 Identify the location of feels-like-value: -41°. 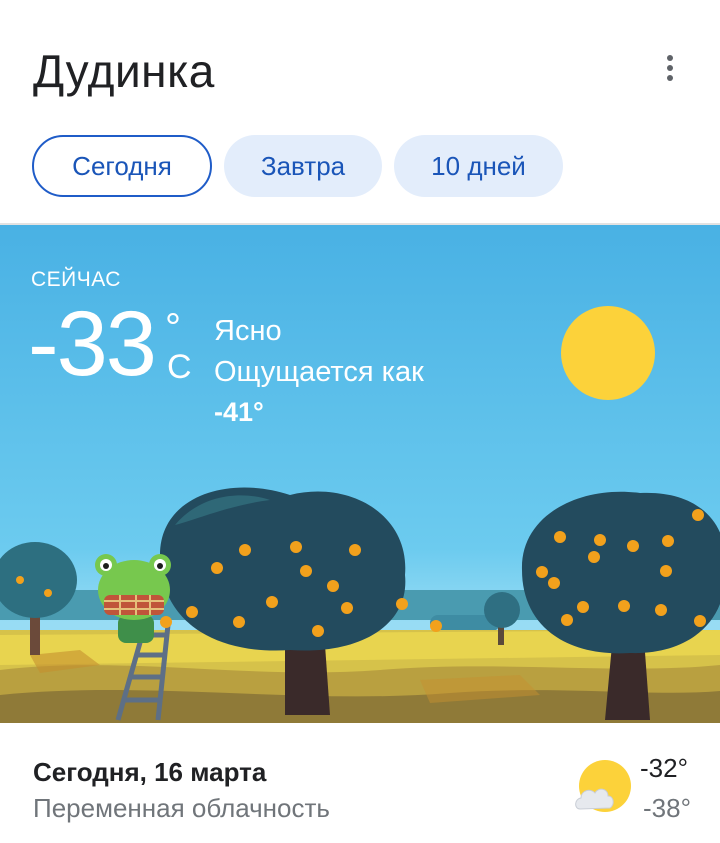
(239, 412).